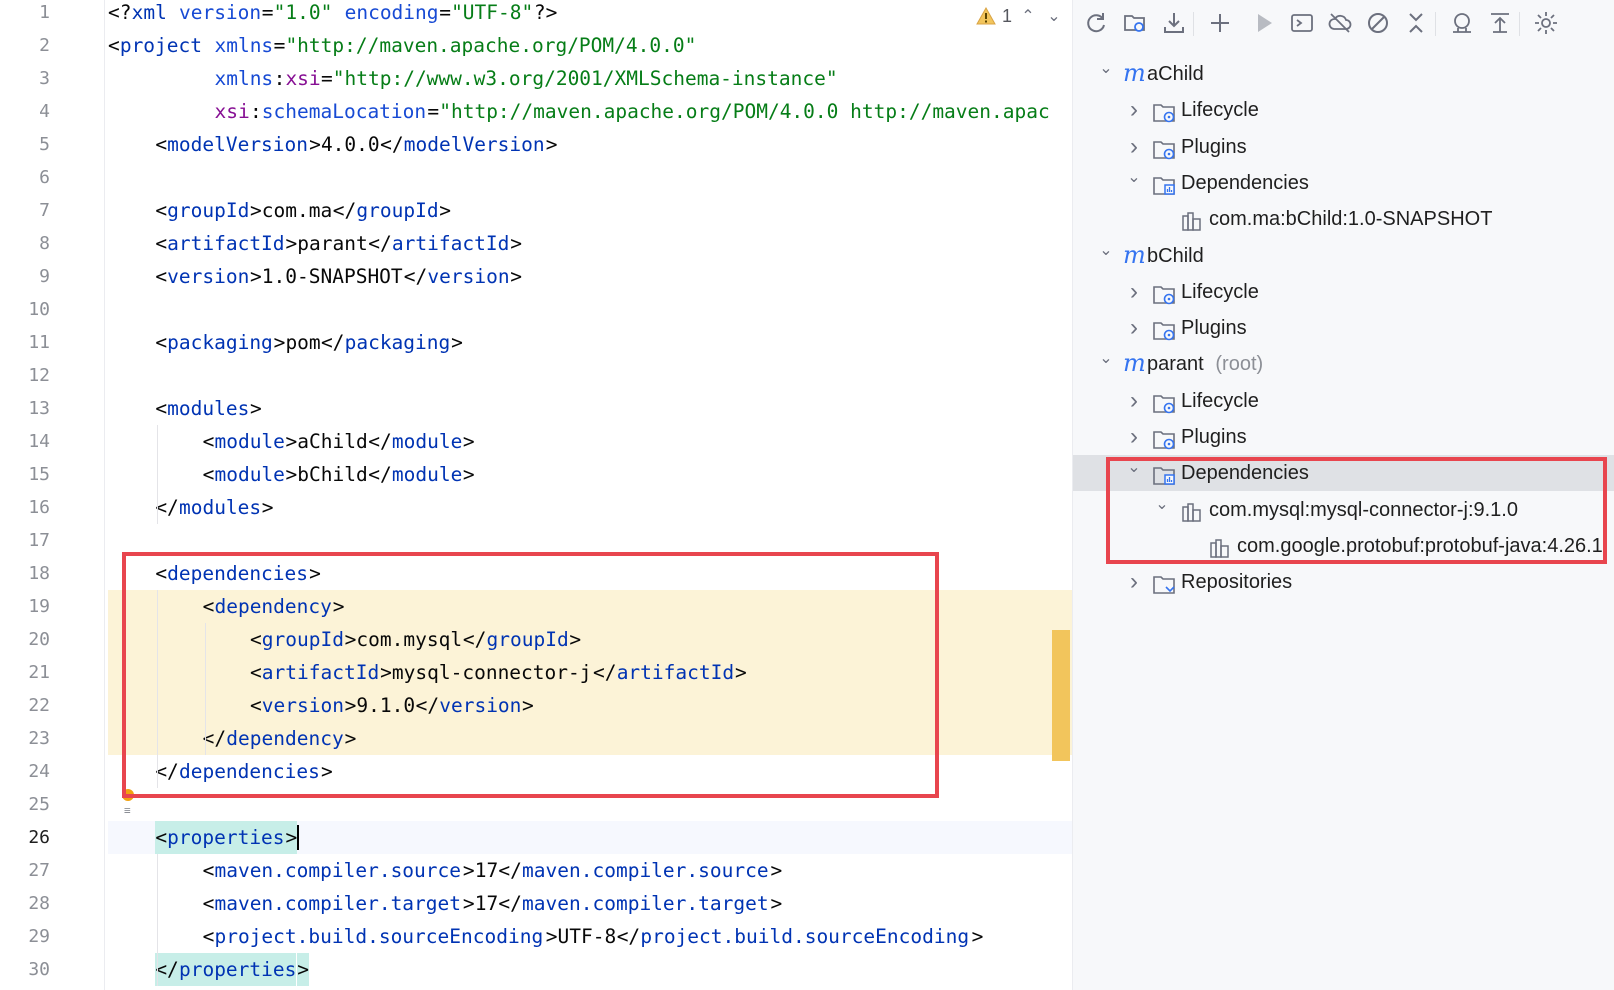 Image resolution: width=1614 pixels, height=990 pixels. Describe the element at coordinates (590, 474) in the screenshot. I see `code-line: < module > bChild </module >` at that location.